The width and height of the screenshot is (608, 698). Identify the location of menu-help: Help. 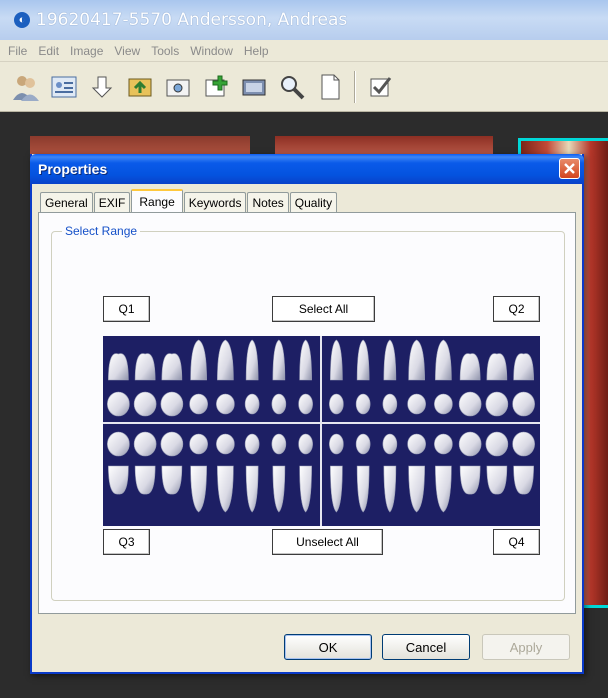
(256, 51).